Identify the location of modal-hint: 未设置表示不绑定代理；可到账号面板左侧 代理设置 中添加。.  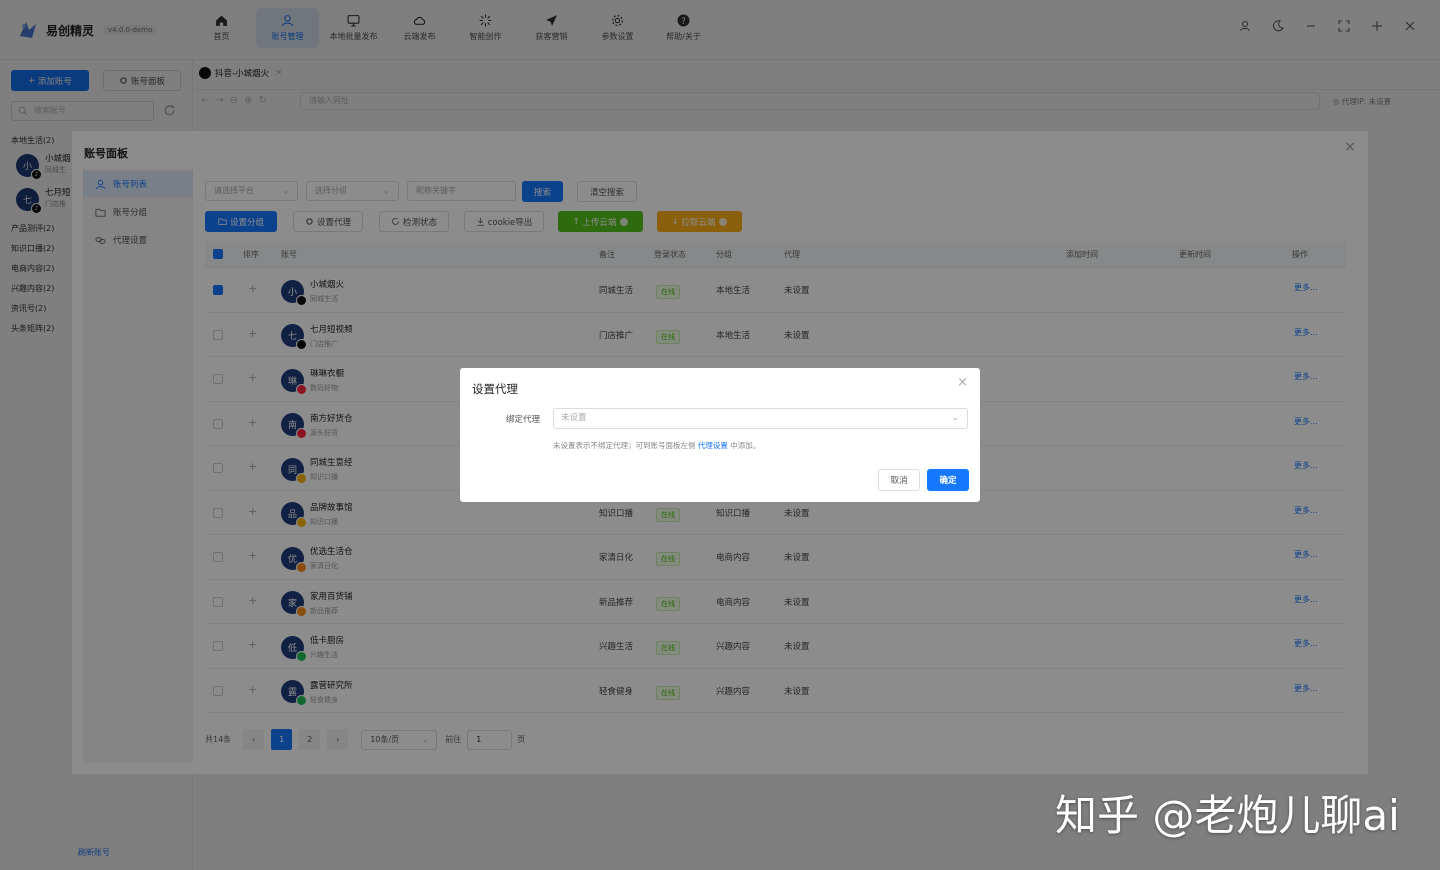
(656, 445).